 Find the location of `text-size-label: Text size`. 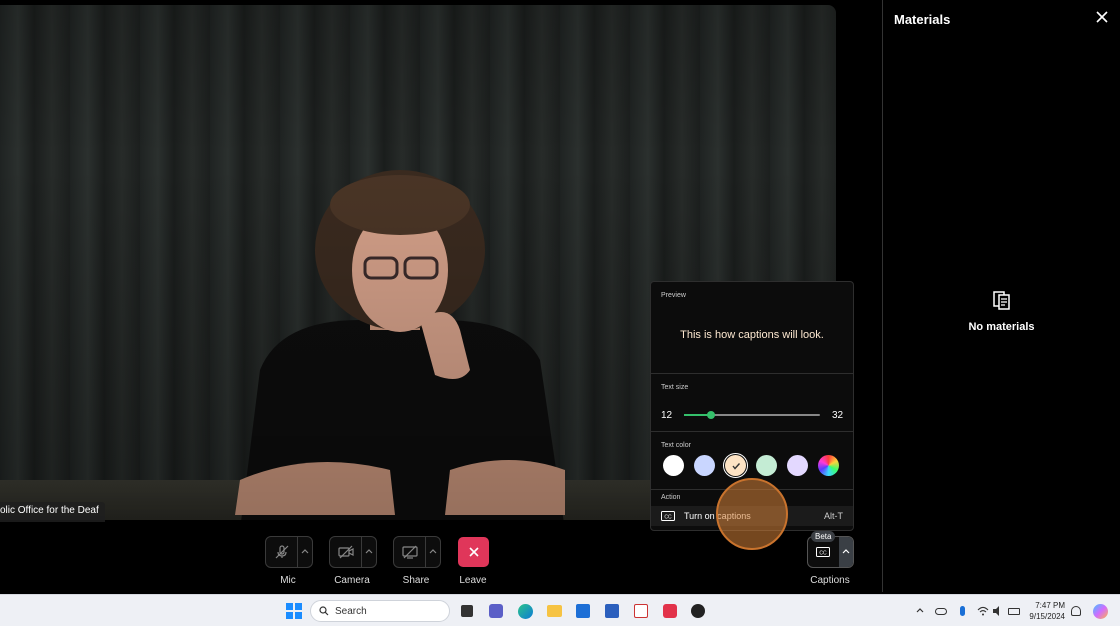

text-size-label: Text size is located at coordinates (675, 387).